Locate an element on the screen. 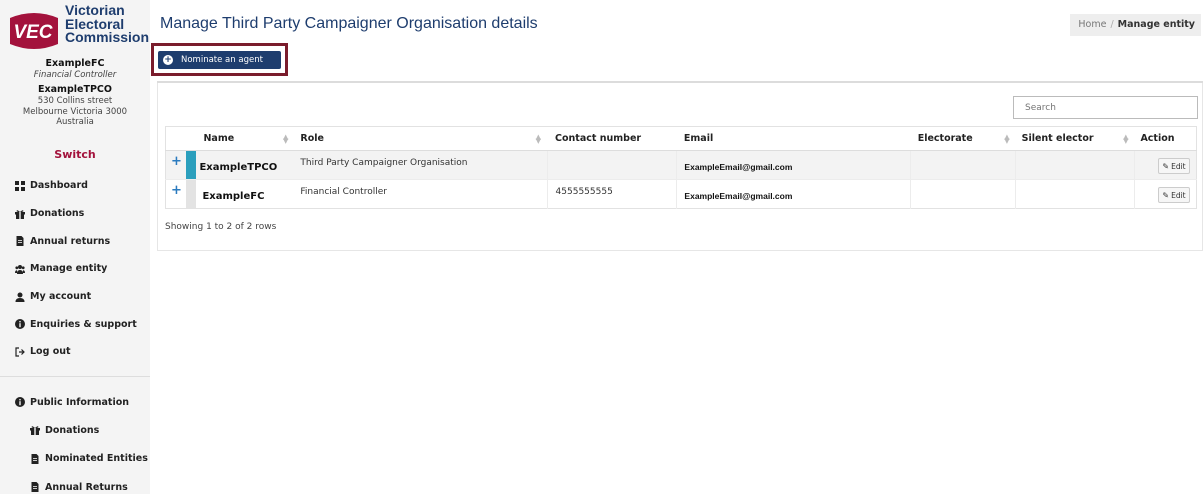 The width and height of the screenshot is (1203, 494). cell-name: ExampleTPCO is located at coordinates (245, 165).